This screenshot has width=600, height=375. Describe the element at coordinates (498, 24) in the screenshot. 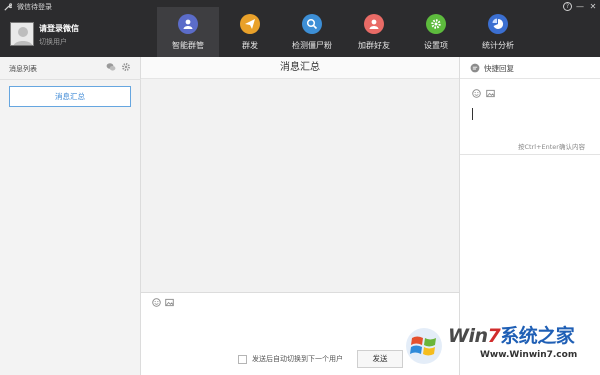

I see `pie-chart-icon` at that location.